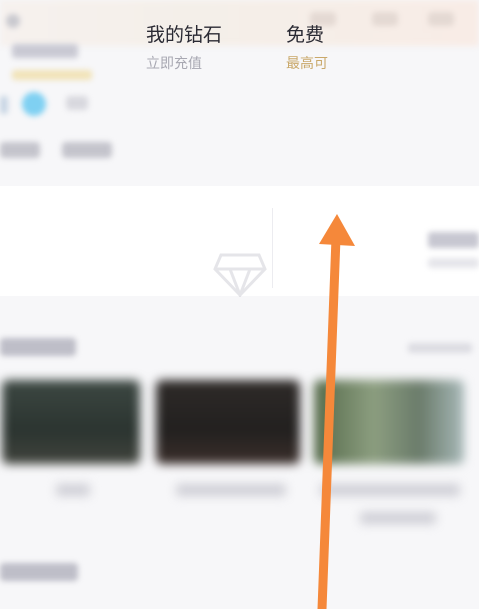 The image size is (479, 609). I want to click on text-fade, so click(358, 252).